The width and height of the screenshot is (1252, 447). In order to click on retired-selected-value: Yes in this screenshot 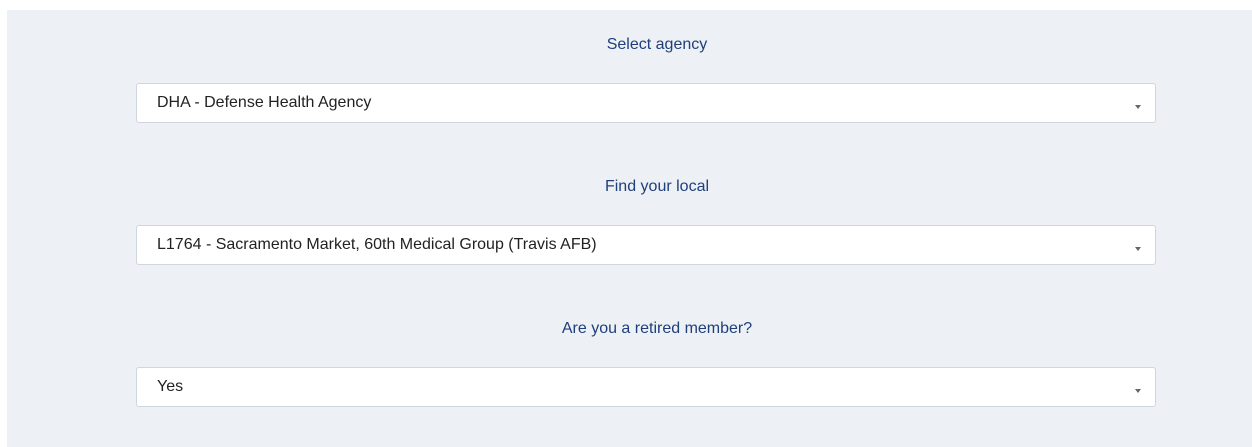, I will do `click(170, 386)`.